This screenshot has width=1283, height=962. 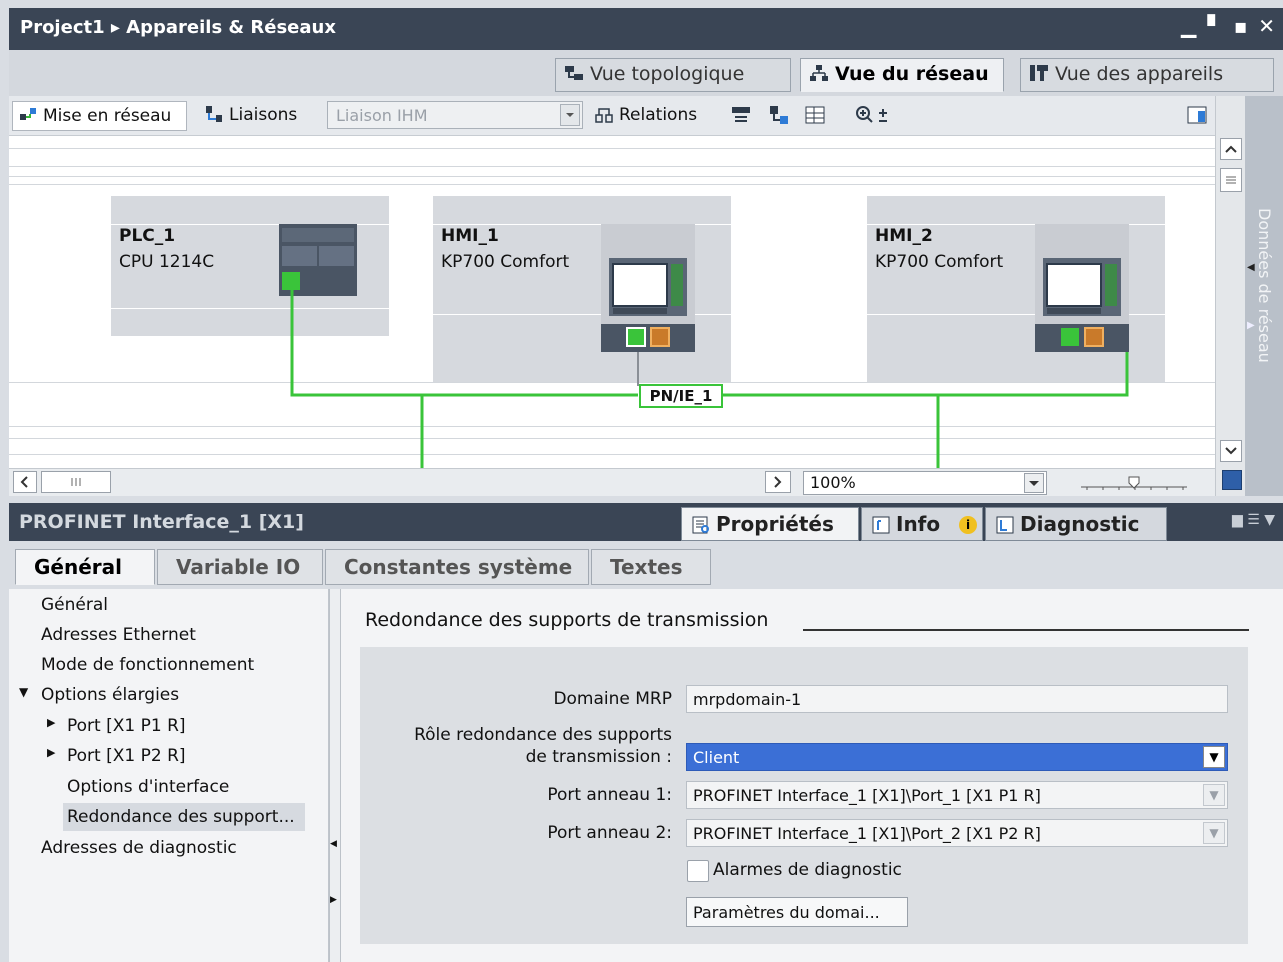 I want to click on tab-diagnostic: Diagnostic, so click(x=1076, y=524).